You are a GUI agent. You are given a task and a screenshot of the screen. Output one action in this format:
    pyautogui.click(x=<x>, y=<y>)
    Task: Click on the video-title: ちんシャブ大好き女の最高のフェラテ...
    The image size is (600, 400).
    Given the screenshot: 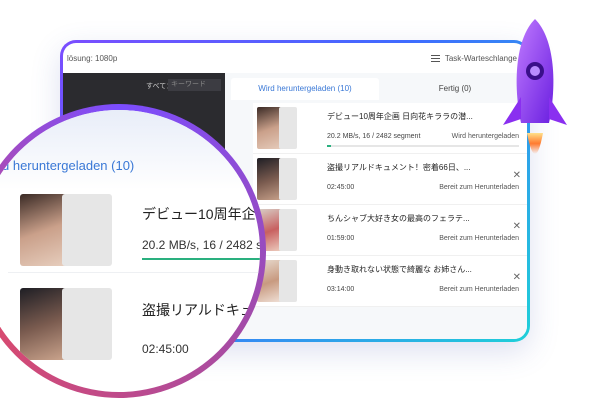 What is the action you would take?
    pyautogui.click(x=398, y=218)
    